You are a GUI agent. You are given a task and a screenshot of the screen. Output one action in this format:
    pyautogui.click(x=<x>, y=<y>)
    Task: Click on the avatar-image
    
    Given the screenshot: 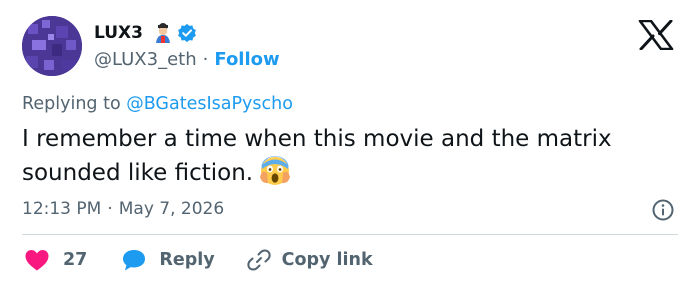 What is the action you would take?
    pyautogui.click(x=52, y=46)
    